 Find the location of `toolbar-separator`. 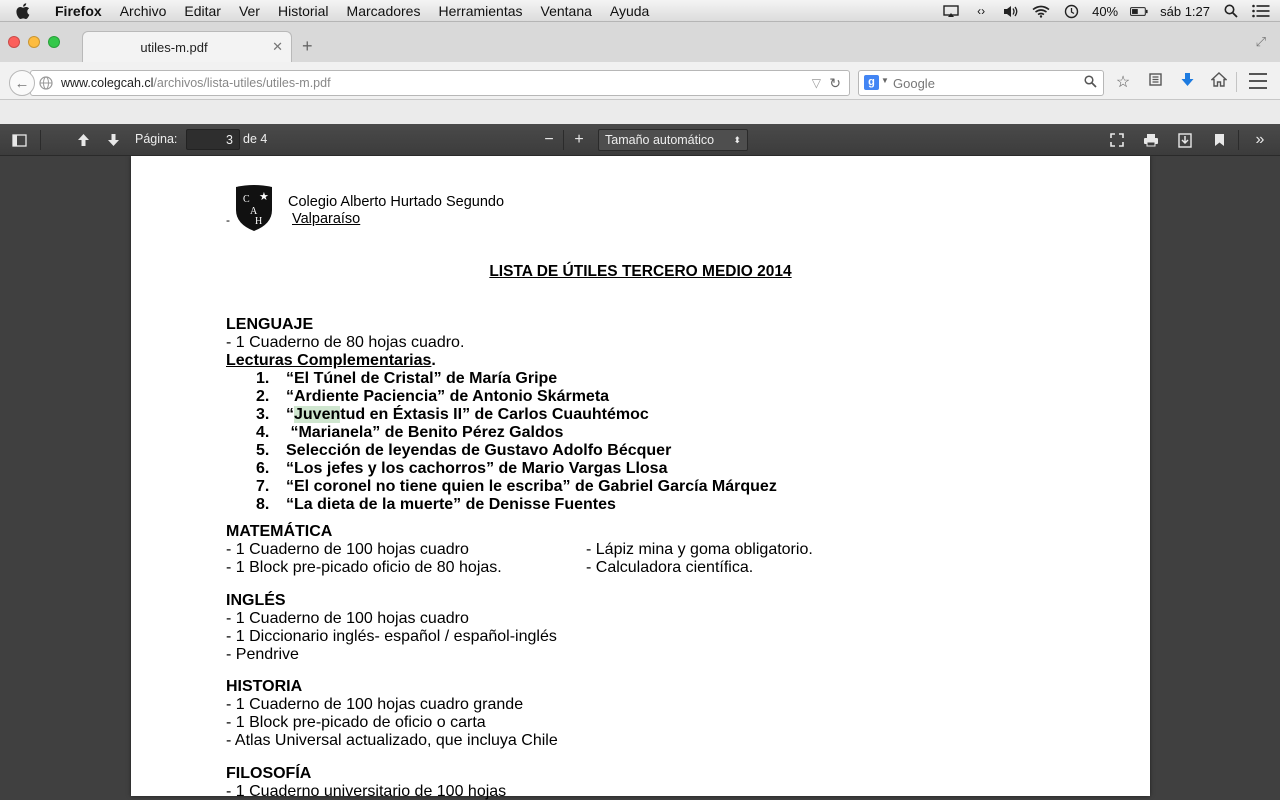

toolbar-separator is located at coordinates (563, 140).